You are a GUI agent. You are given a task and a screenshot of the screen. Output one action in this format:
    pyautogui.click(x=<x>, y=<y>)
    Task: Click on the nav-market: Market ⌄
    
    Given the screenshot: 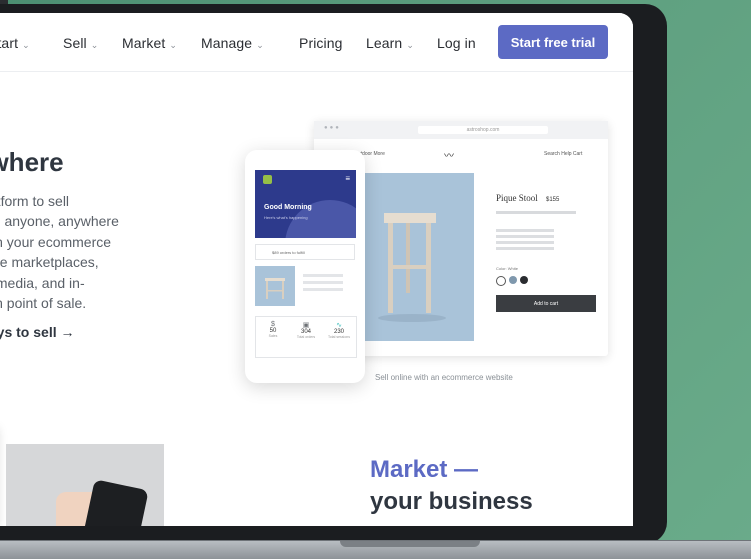 What is the action you would take?
    pyautogui.click(x=149, y=43)
    